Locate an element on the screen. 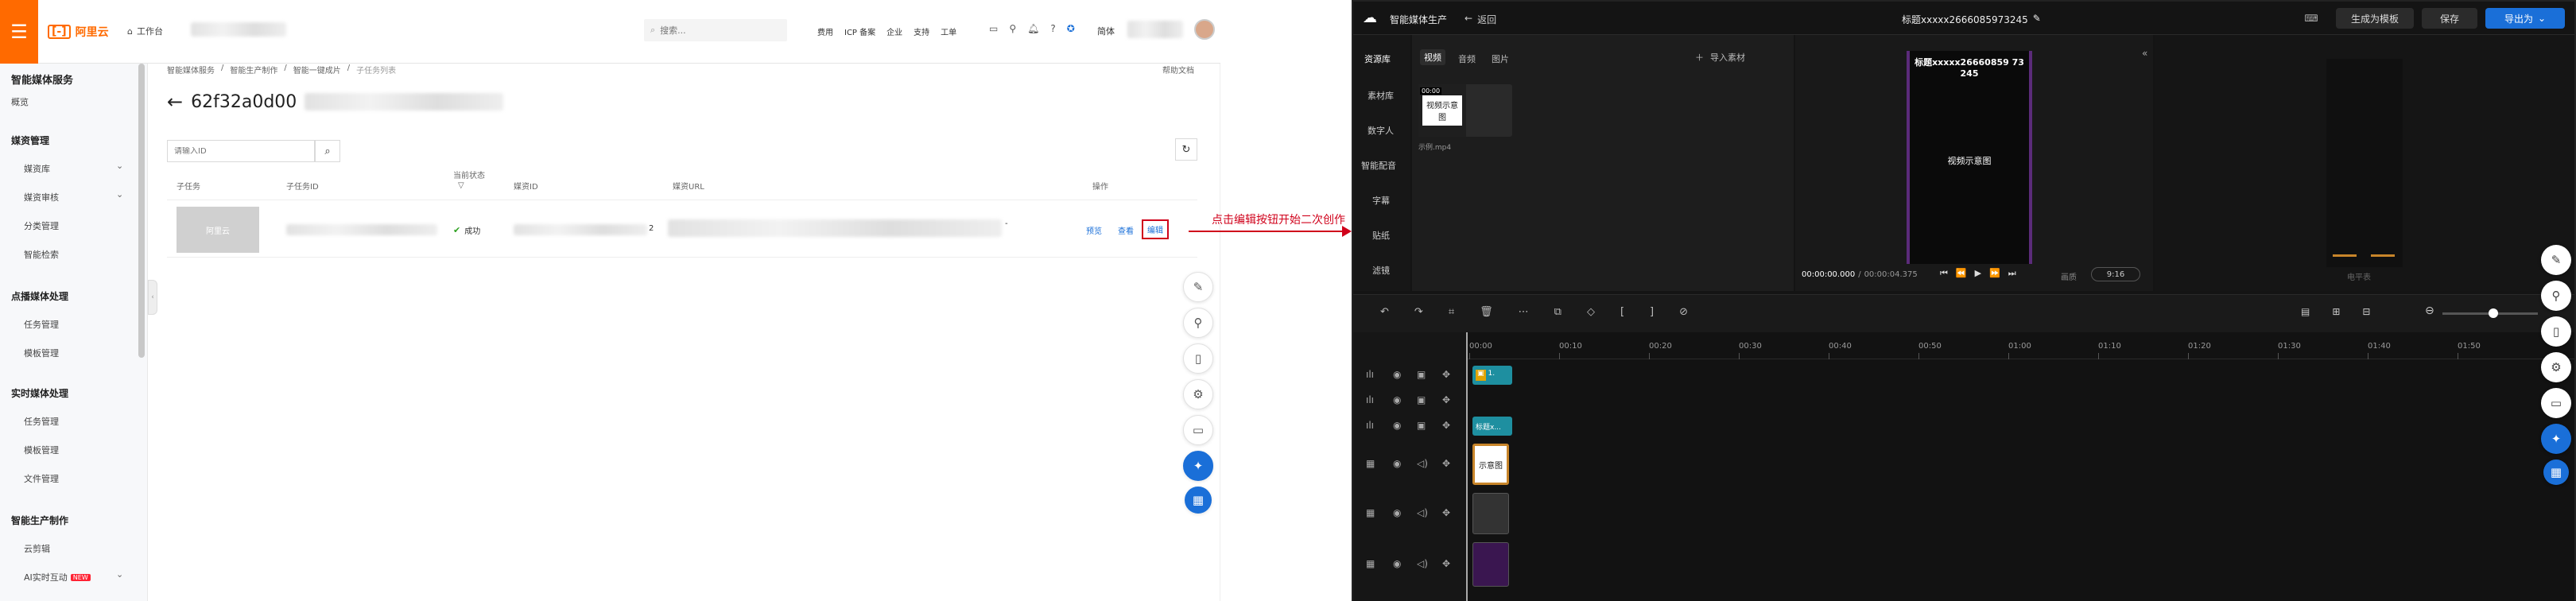  user-name-blurred is located at coordinates (1155, 29).